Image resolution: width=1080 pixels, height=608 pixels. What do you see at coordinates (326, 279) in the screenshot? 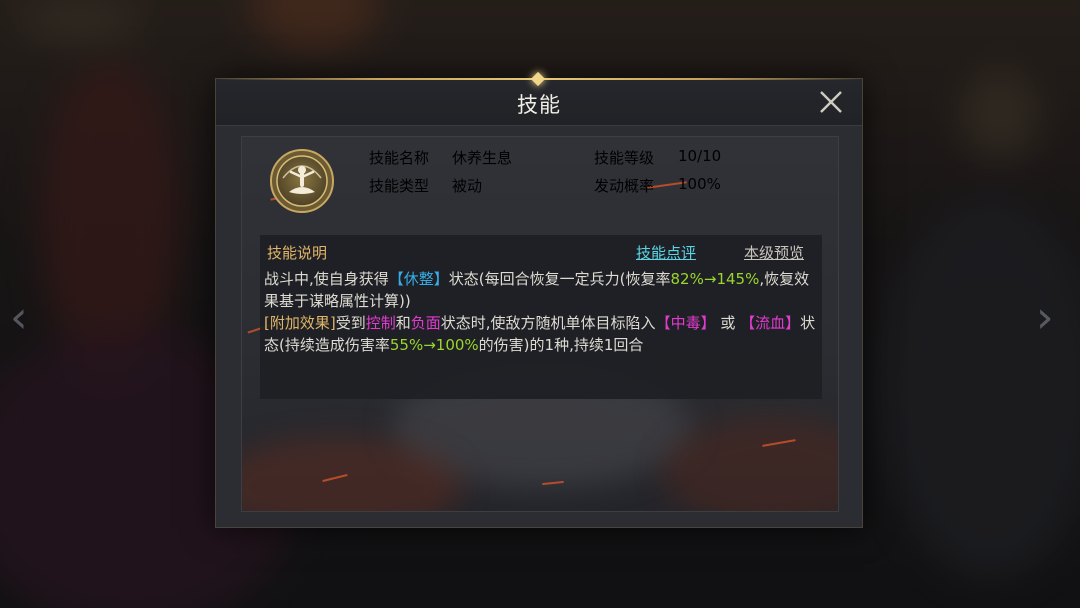
I see `desc-text-segment: 战斗中,使自身获得` at bounding box center [326, 279].